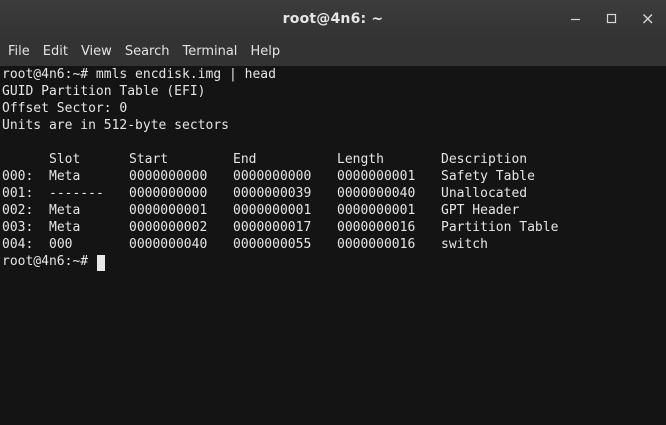 Image resolution: width=666 pixels, height=425 pixels. Describe the element at coordinates (265, 52) in the screenshot. I see `menu-help: Help` at that location.